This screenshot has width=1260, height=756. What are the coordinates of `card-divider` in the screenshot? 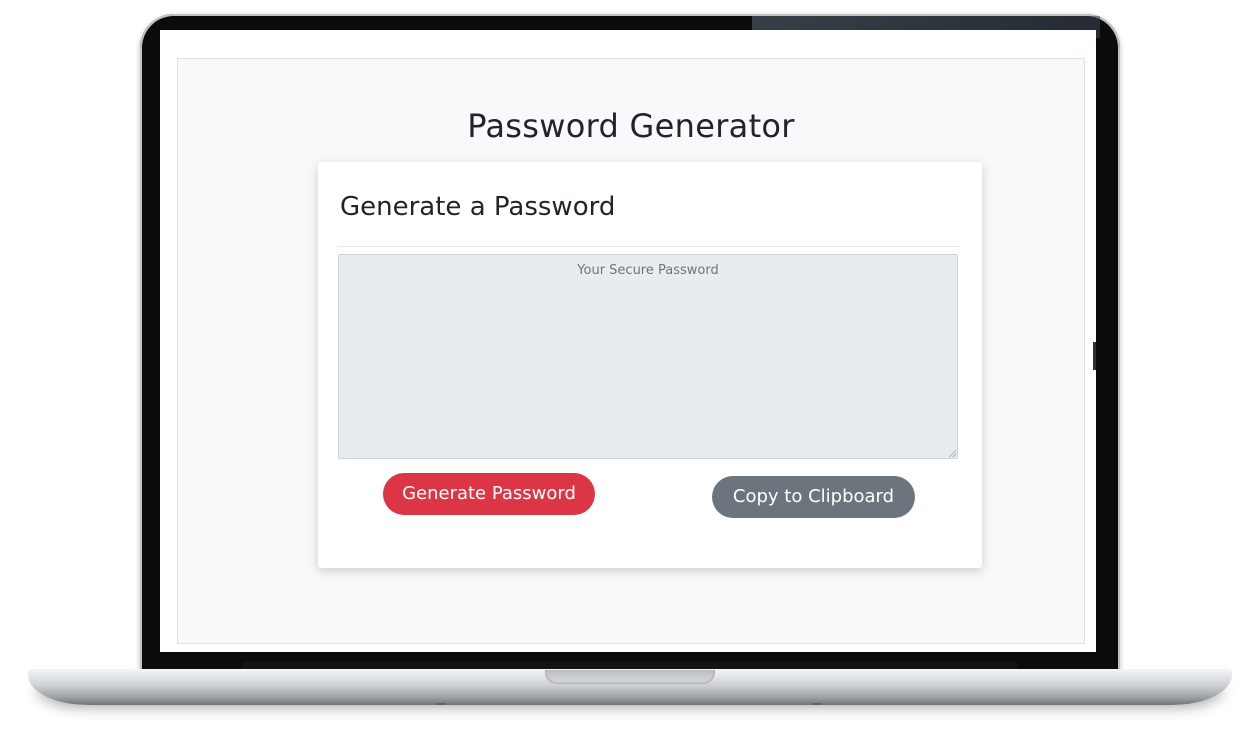 It's located at (649, 246).